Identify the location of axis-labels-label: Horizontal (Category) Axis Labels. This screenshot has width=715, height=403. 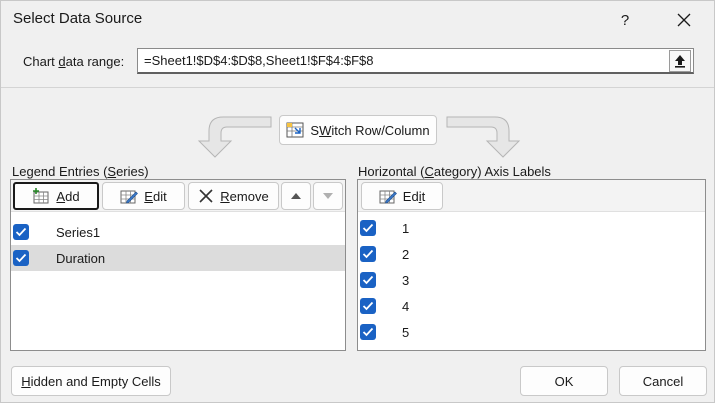
(454, 171).